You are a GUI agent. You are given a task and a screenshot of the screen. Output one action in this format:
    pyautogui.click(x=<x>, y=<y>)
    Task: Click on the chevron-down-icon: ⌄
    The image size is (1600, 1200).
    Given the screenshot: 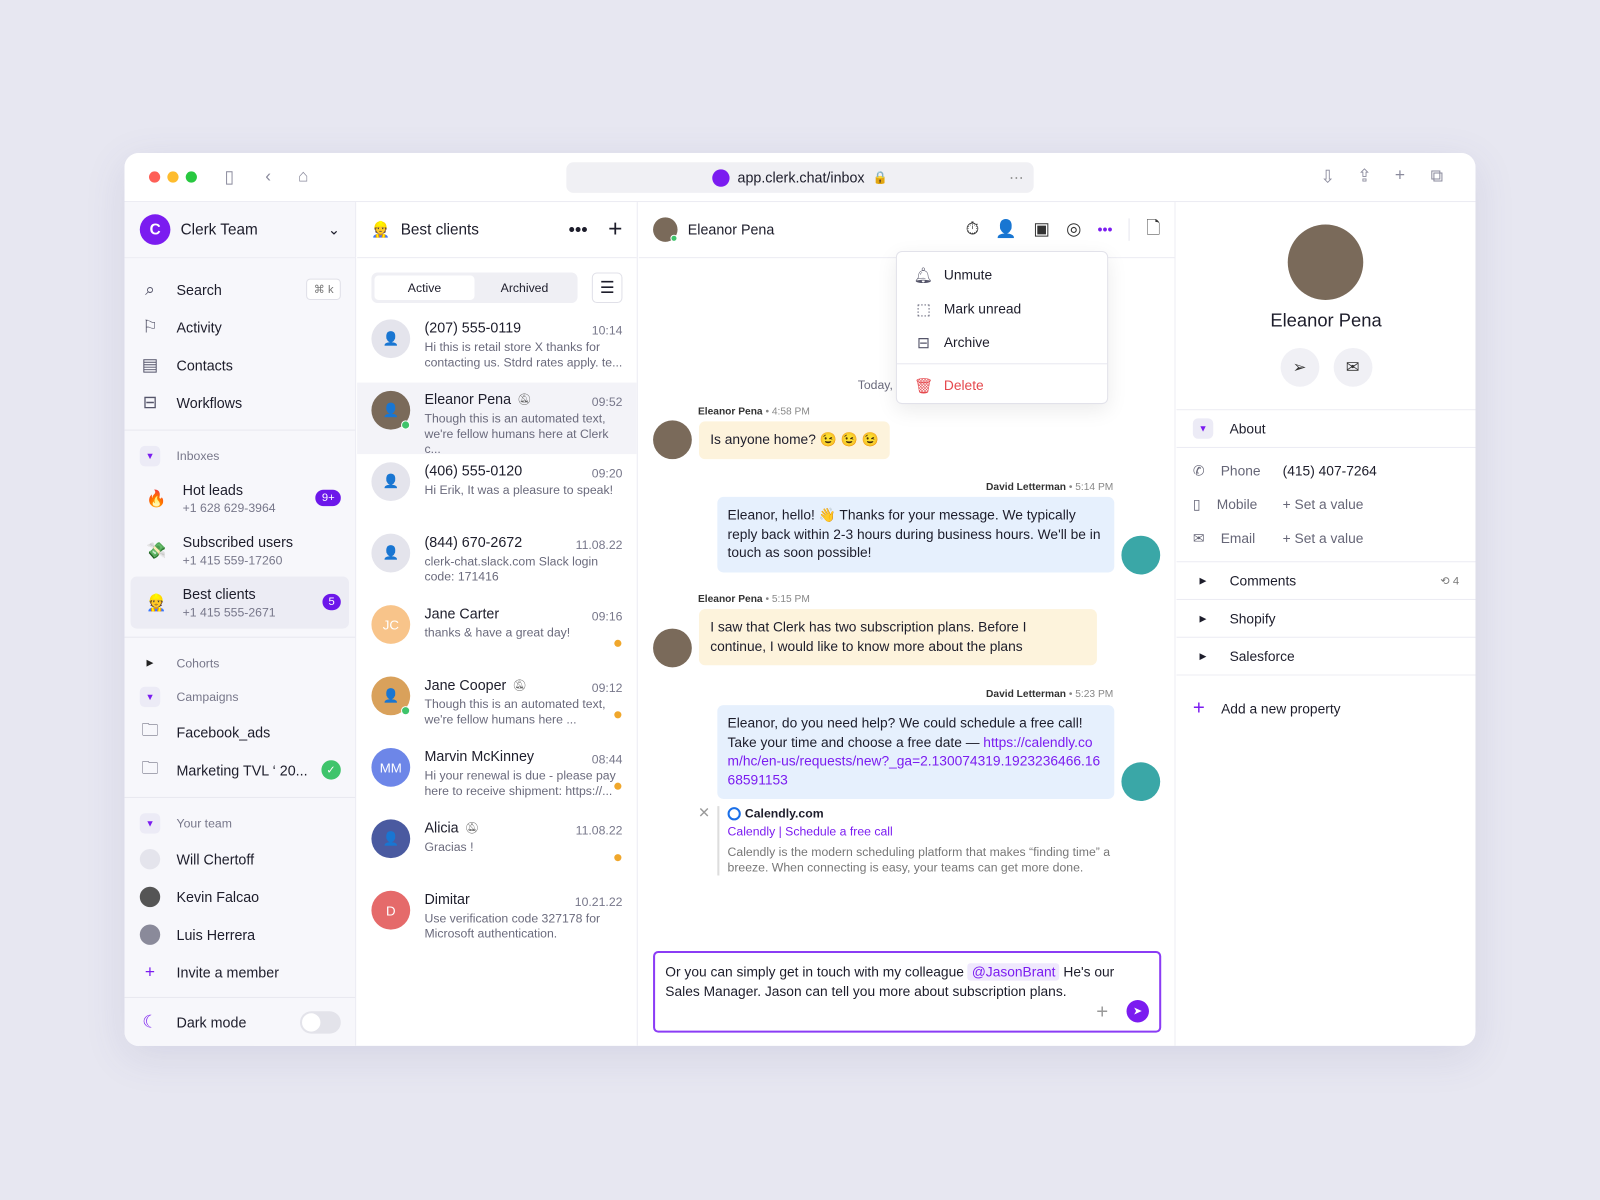 What is the action you would take?
    pyautogui.click(x=333, y=229)
    